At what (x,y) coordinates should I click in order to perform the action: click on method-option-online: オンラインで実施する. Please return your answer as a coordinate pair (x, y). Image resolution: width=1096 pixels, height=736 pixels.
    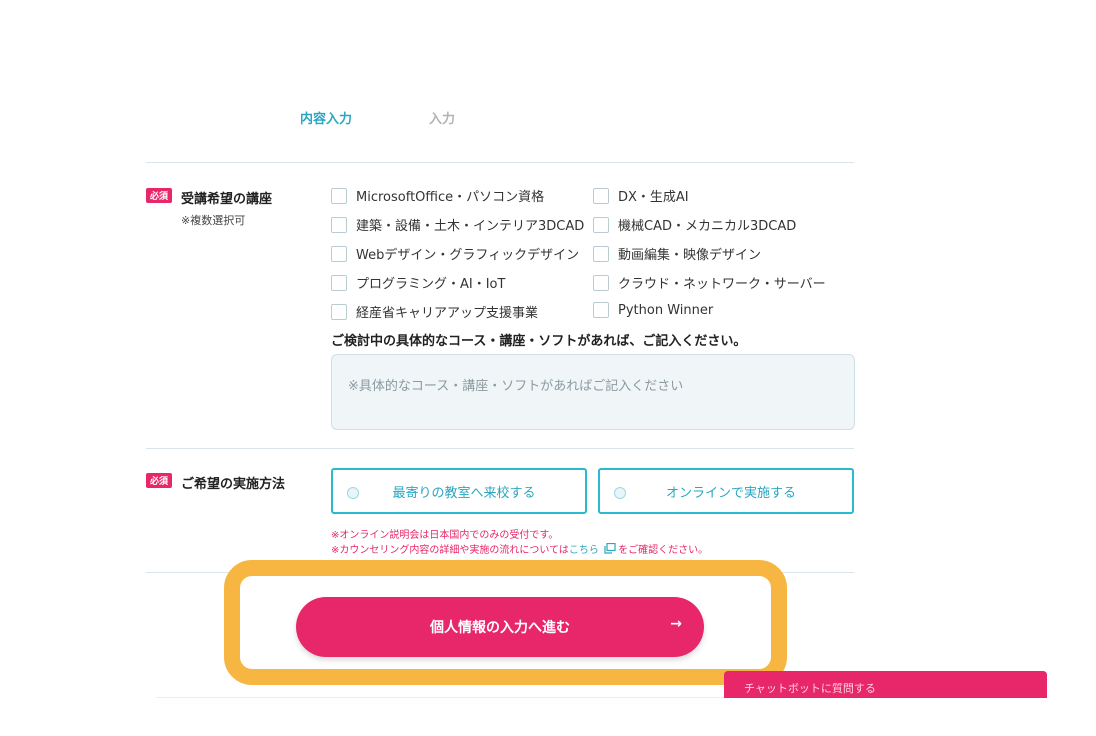
    Looking at the image, I should click on (726, 491).